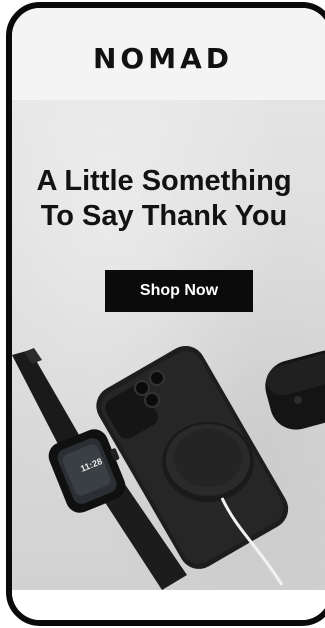 This screenshot has width=325, height=628. What do you see at coordinates (168, 199) in the screenshot?
I see `hero-headline: A Little Something To Say Thank You` at bounding box center [168, 199].